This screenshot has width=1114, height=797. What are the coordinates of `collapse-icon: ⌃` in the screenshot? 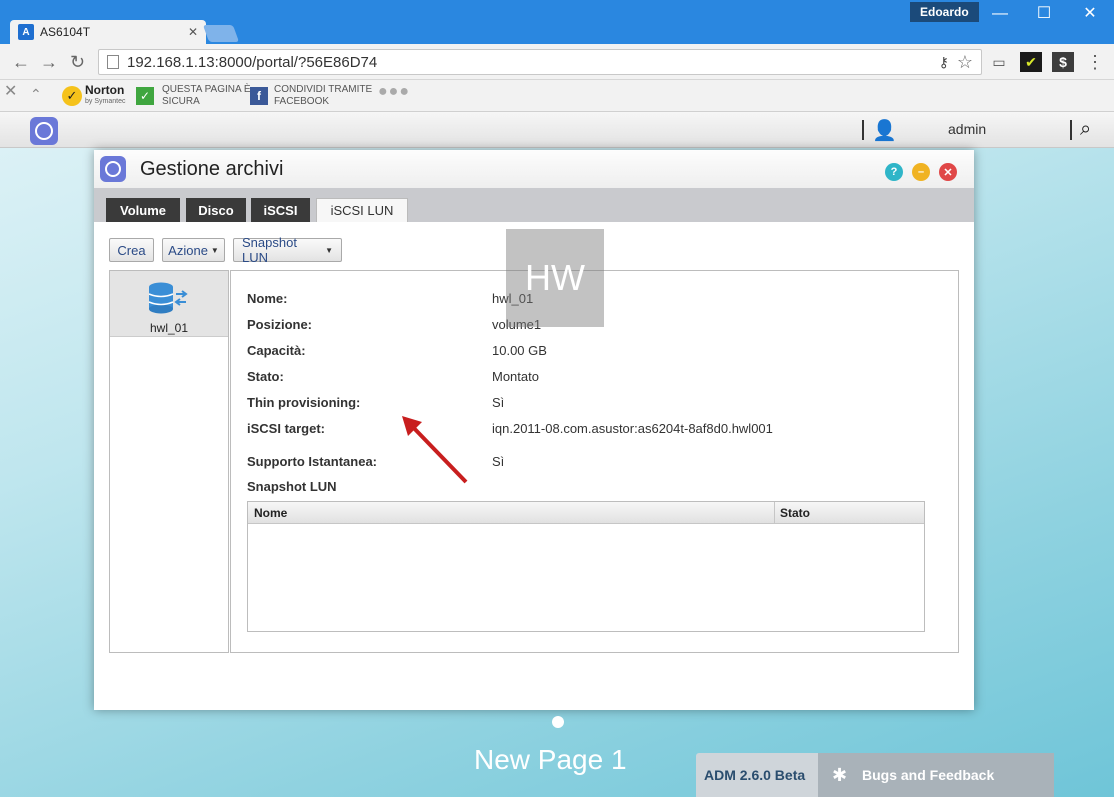 It's located at (36, 94).